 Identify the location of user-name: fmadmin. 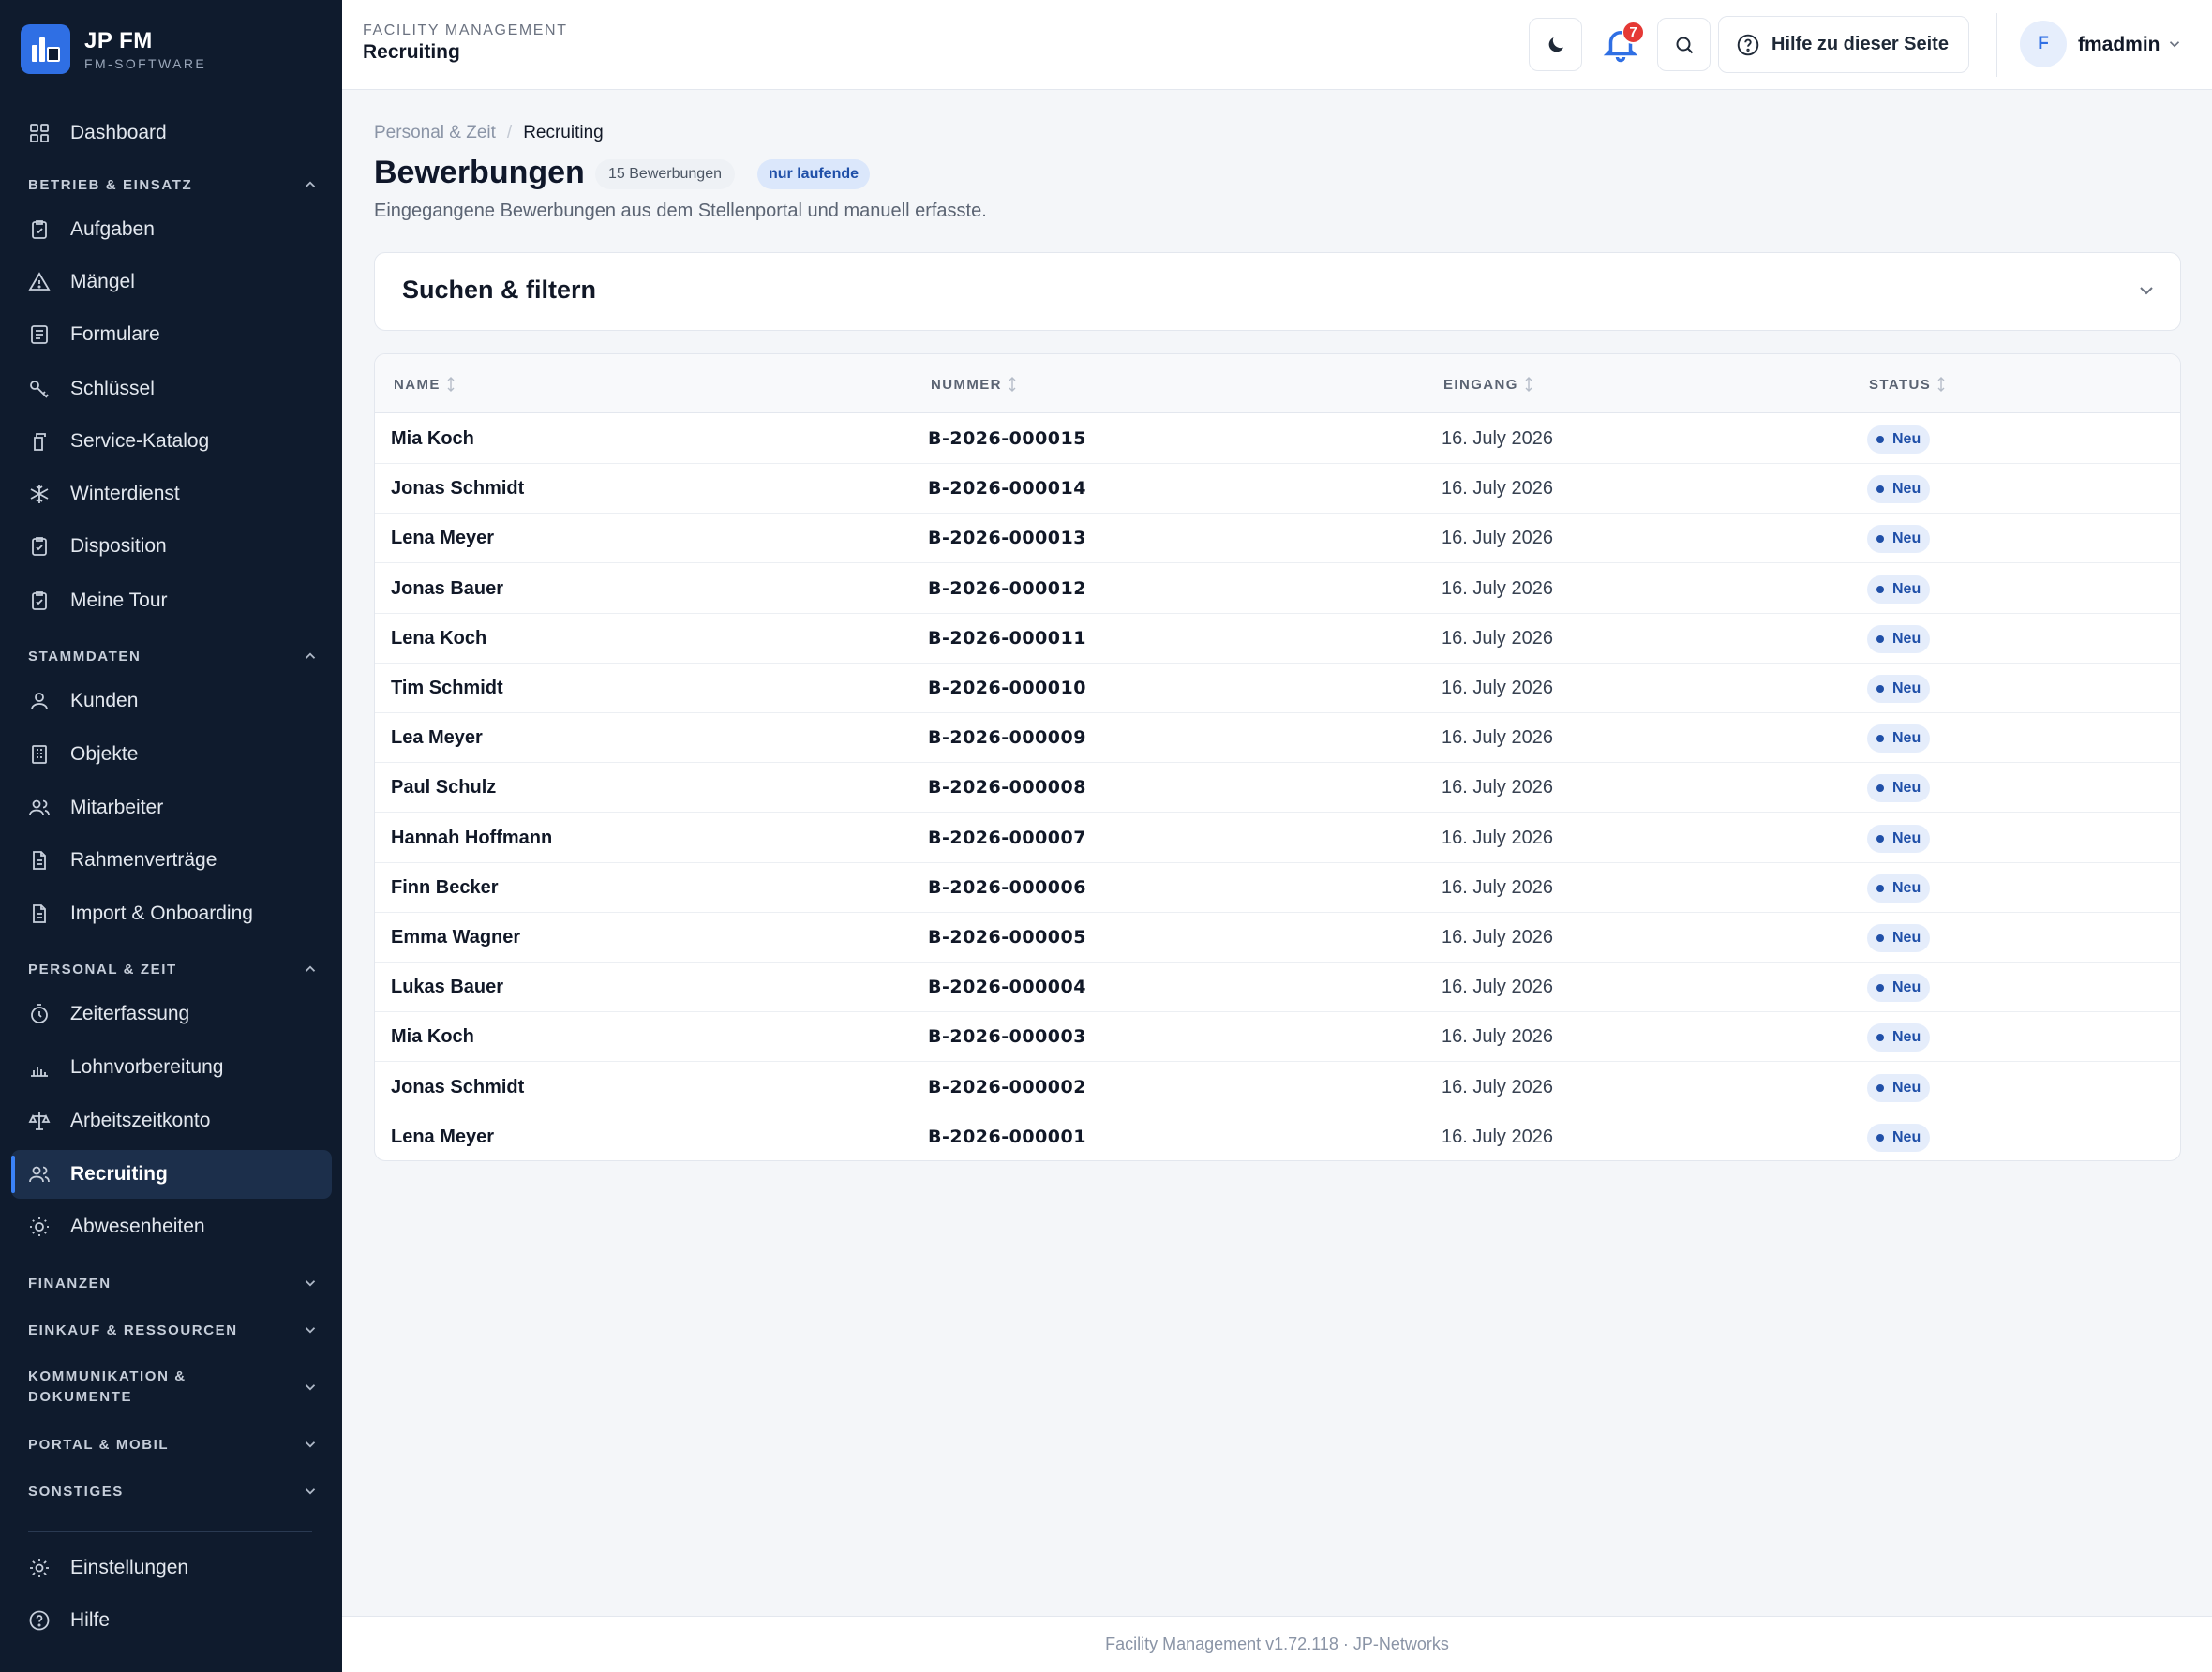
(2119, 45).